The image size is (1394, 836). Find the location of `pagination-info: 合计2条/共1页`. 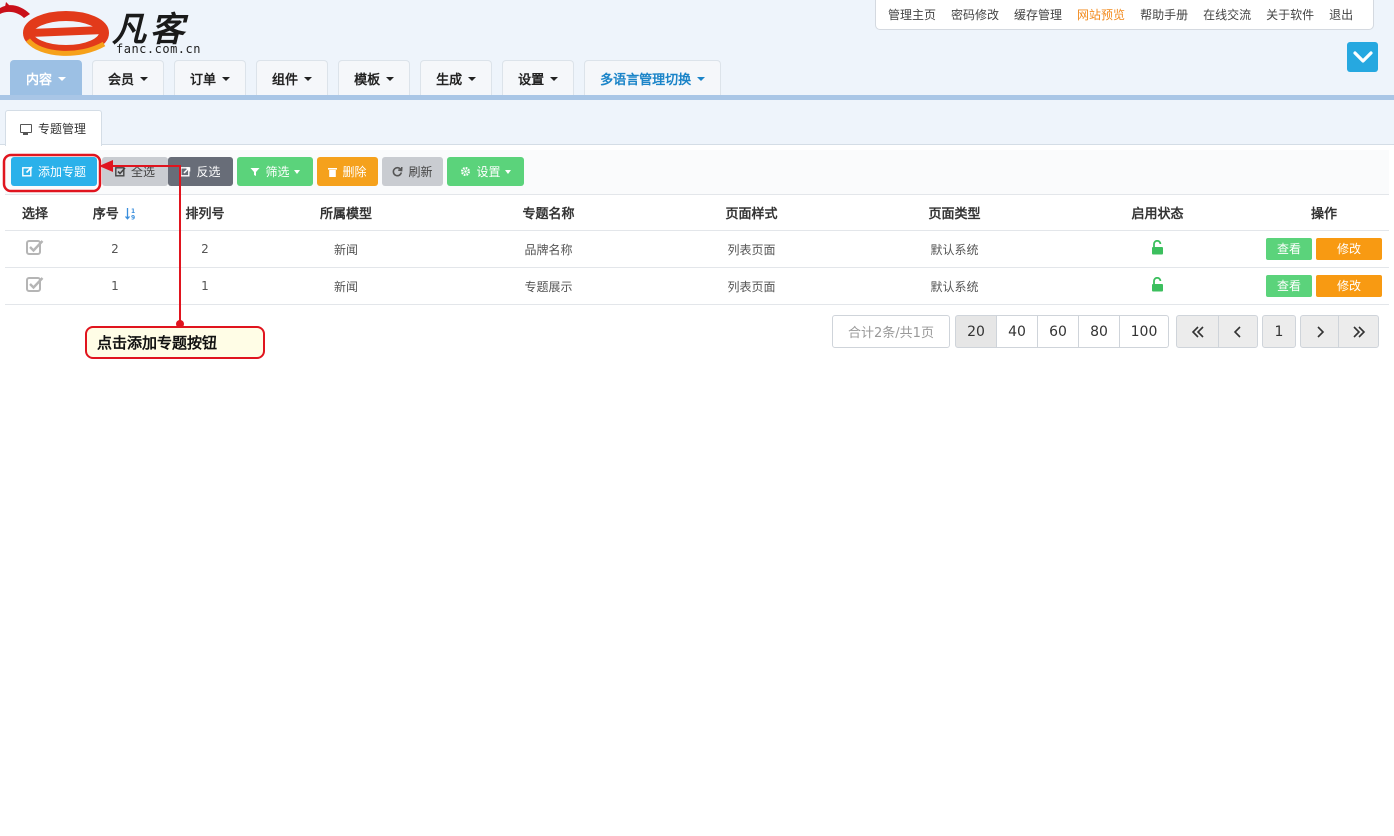

pagination-info: 合计2条/共1页 is located at coordinates (891, 331).